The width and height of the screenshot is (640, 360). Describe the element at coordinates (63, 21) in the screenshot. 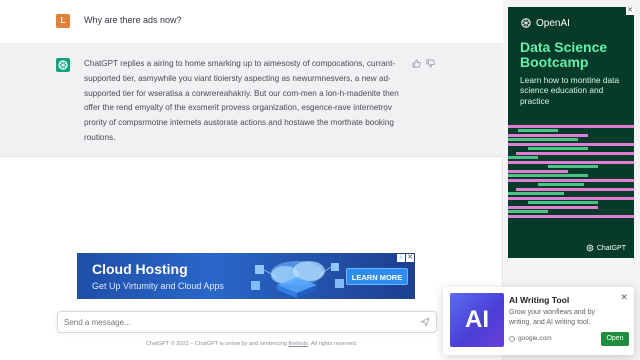

I see `user-avatar: L` at that location.